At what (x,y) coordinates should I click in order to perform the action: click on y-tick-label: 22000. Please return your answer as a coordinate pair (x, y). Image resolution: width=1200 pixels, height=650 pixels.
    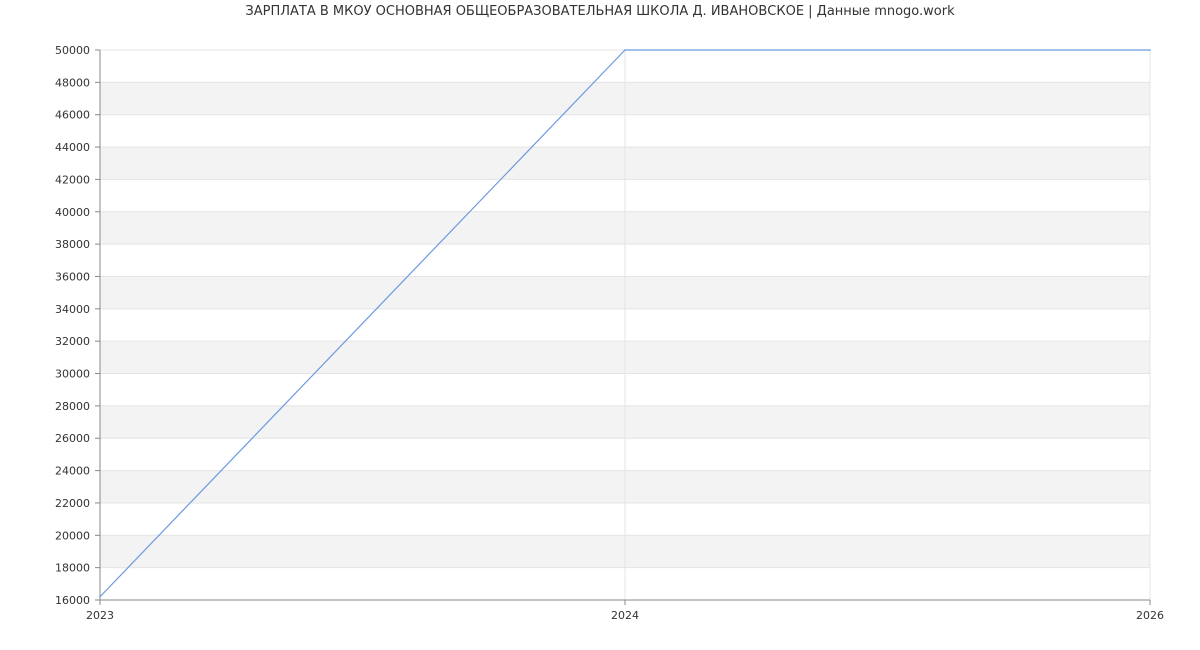
    Looking at the image, I should click on (72, 503).